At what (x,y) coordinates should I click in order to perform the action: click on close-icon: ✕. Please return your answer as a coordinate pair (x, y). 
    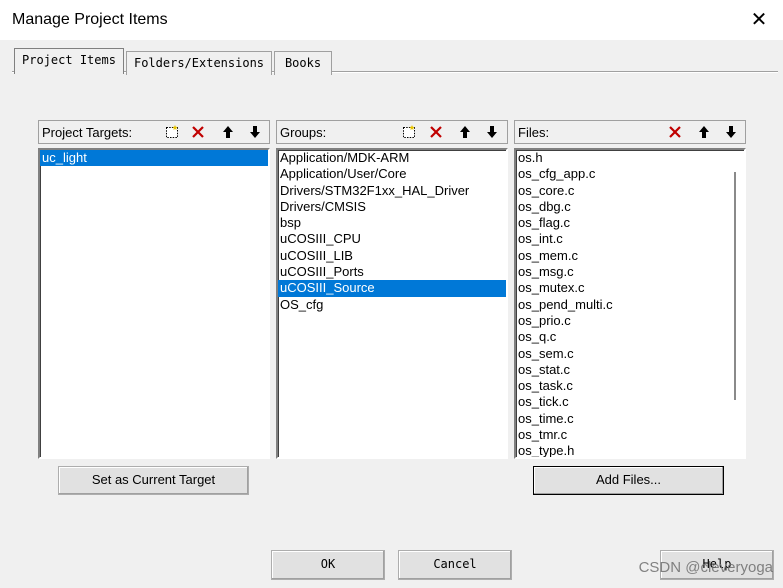
    Looking at the image, I should click on (759, 20).